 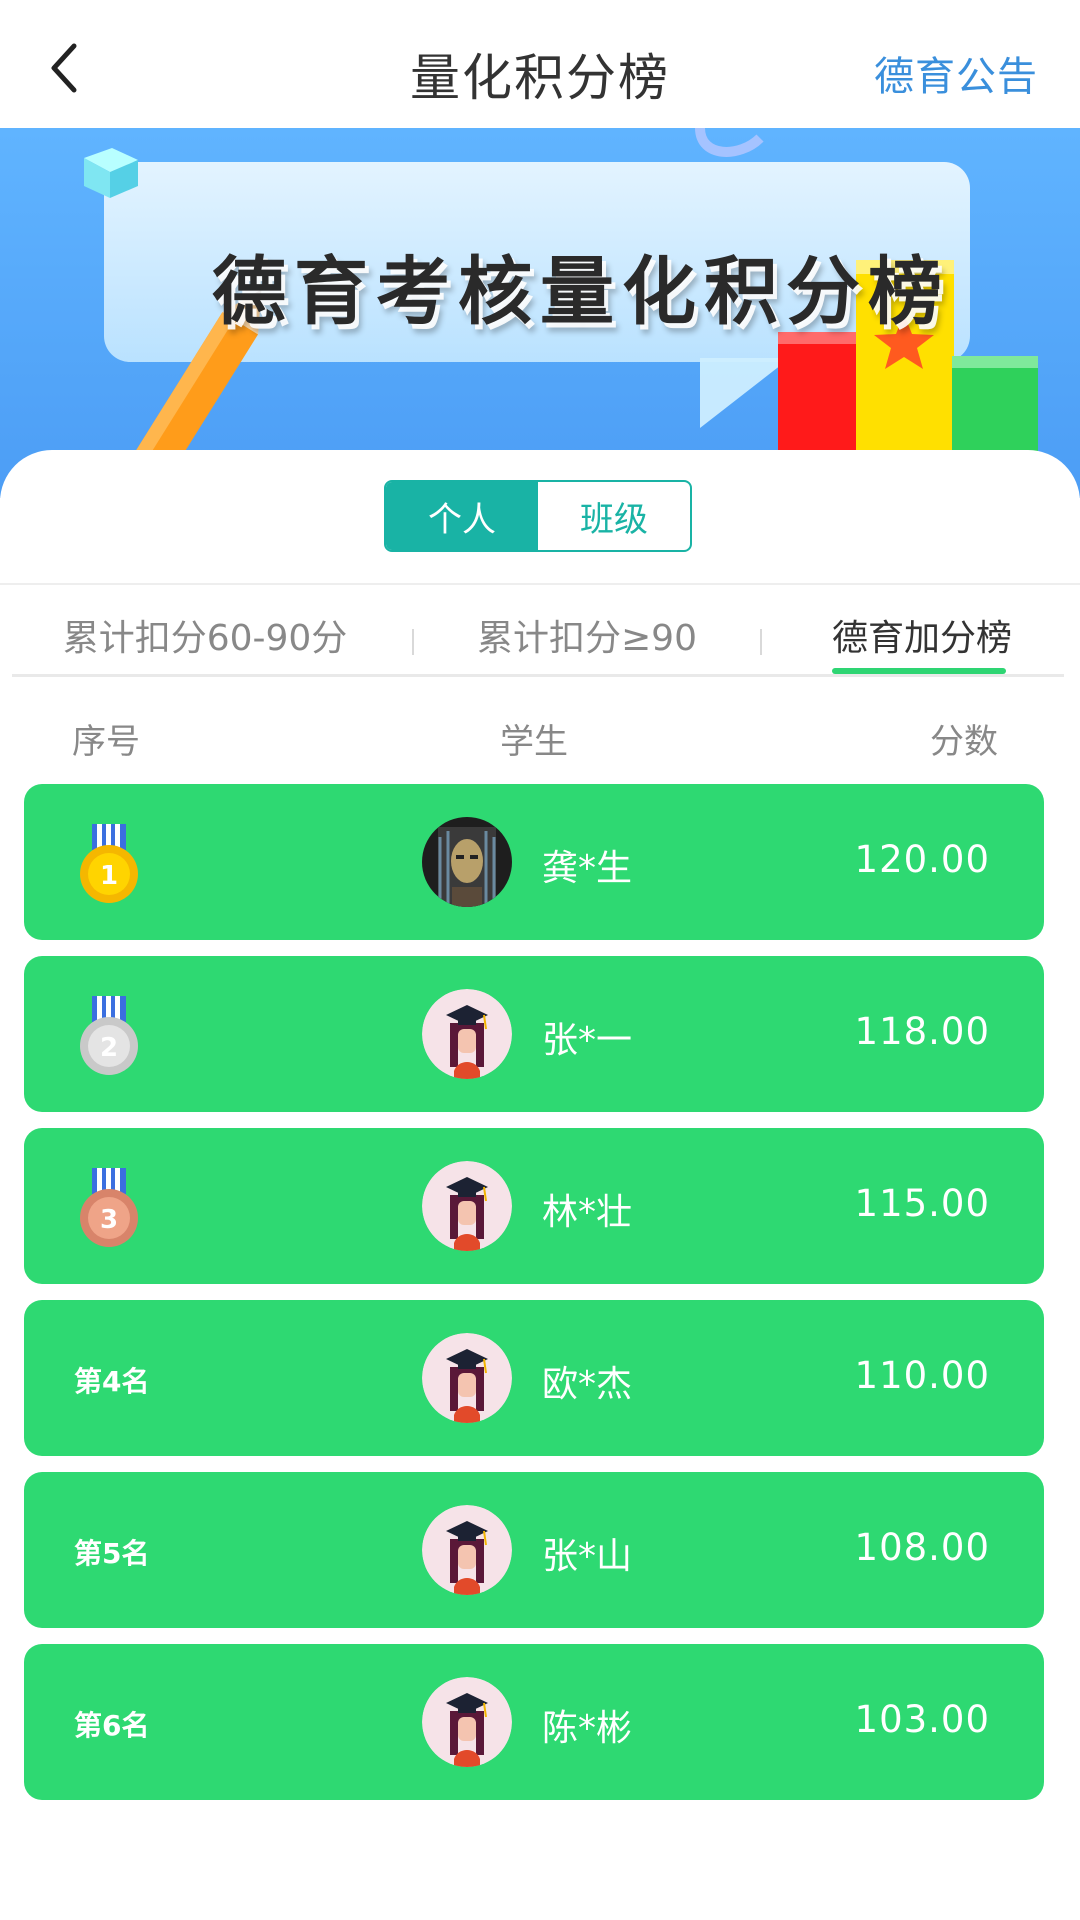 What do you see at coordinates (956, 73) in the screenshot?
I see `moral-announcement-link: 德育公告` at bounding box center [956, 73].